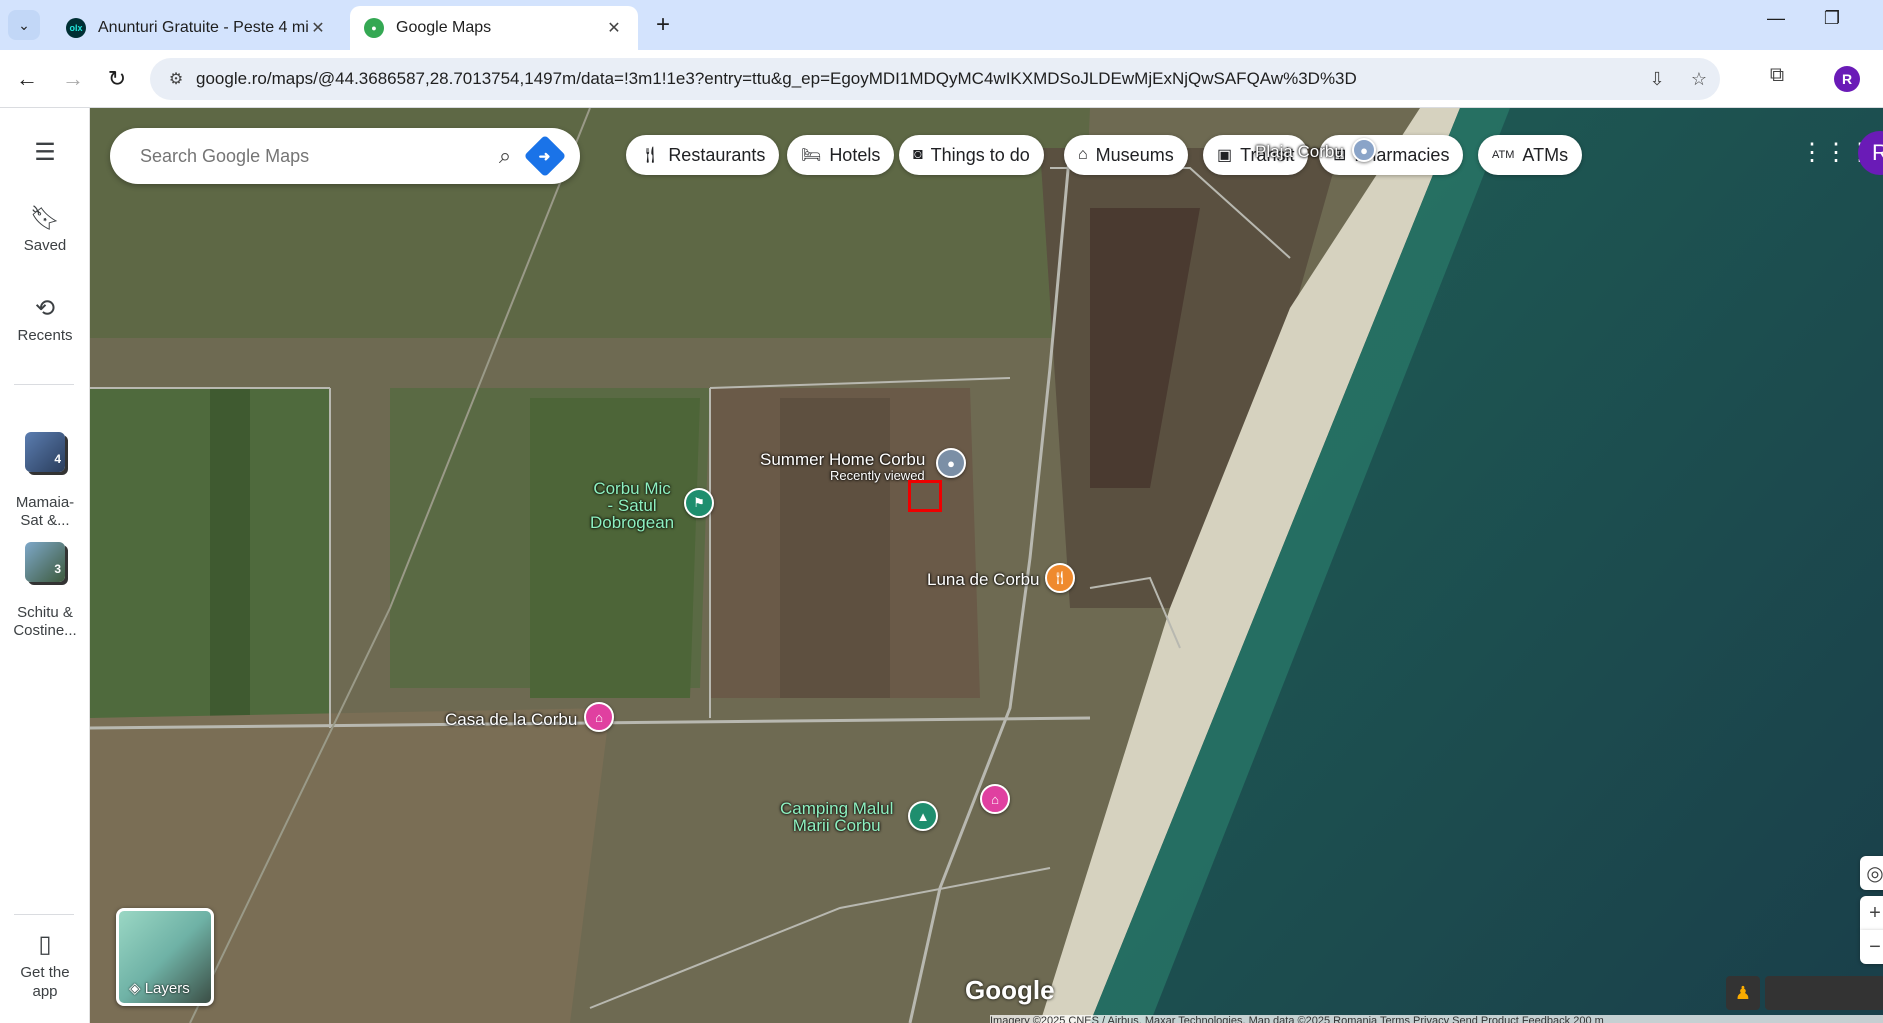 The image size is (1883, 1023). What do you see at coordinates (1871, 873) in the screenshot?
I see `my-location-icon: ◎` at bounding box center [1871, 873].